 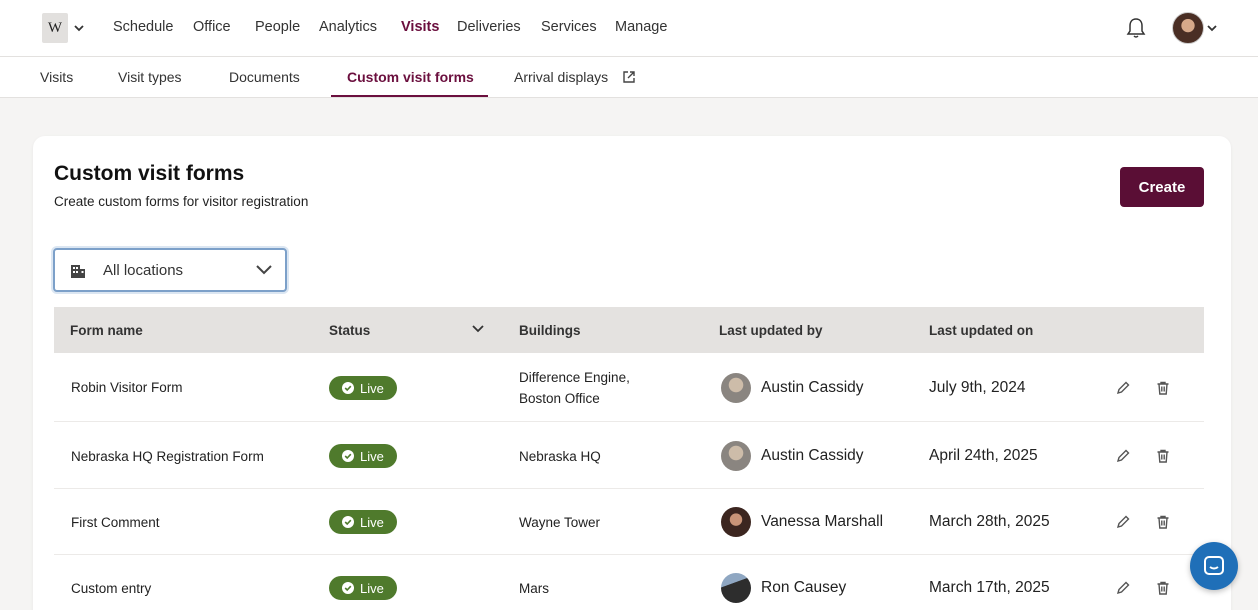 What do you see at coordinates (574, 377) in the screenshot?
I see `building-line: Difference Engine,` at bounding box center [574, 377].